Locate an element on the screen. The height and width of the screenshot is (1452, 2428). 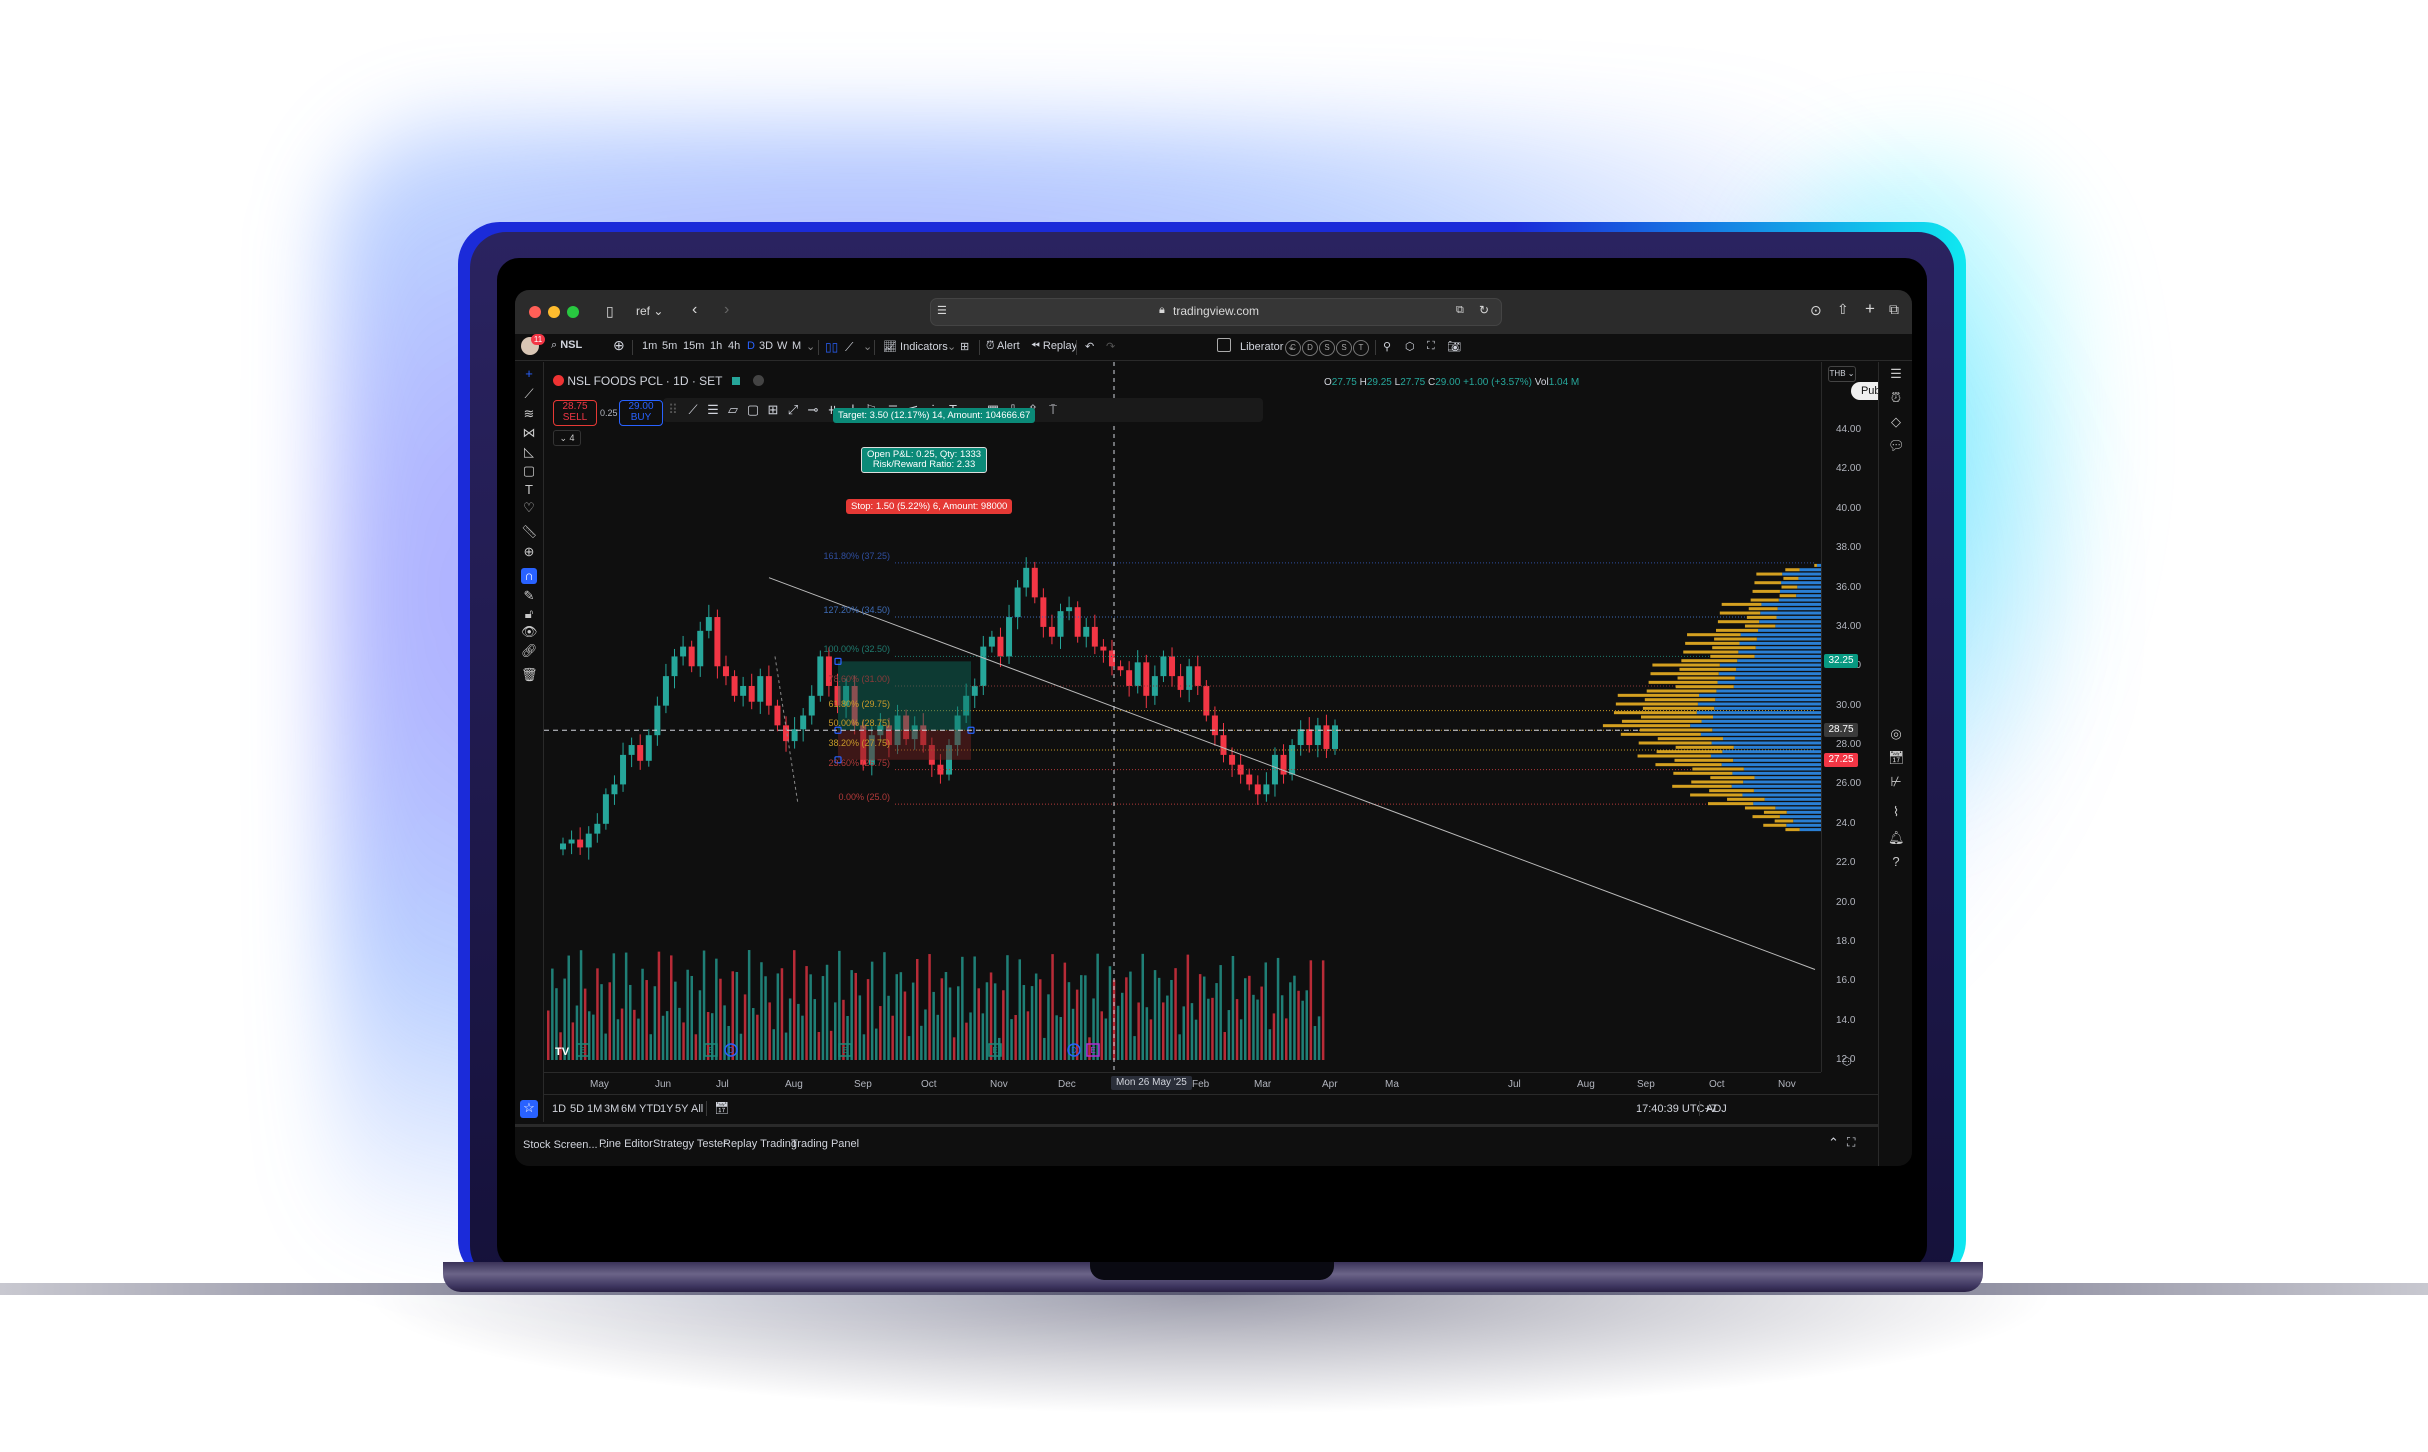
parallel-channel-tool-icon: ☰ is located at coordinates (713, 410).